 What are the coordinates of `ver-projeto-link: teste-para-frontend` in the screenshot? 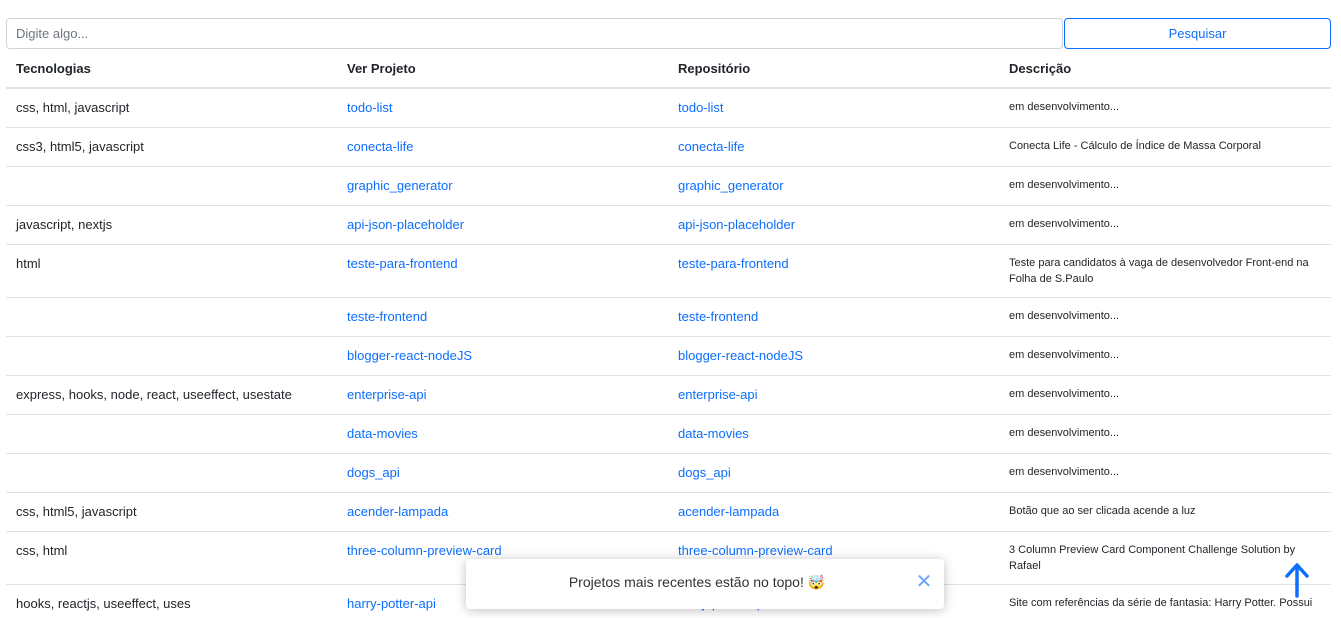 It's located at (502, 258).